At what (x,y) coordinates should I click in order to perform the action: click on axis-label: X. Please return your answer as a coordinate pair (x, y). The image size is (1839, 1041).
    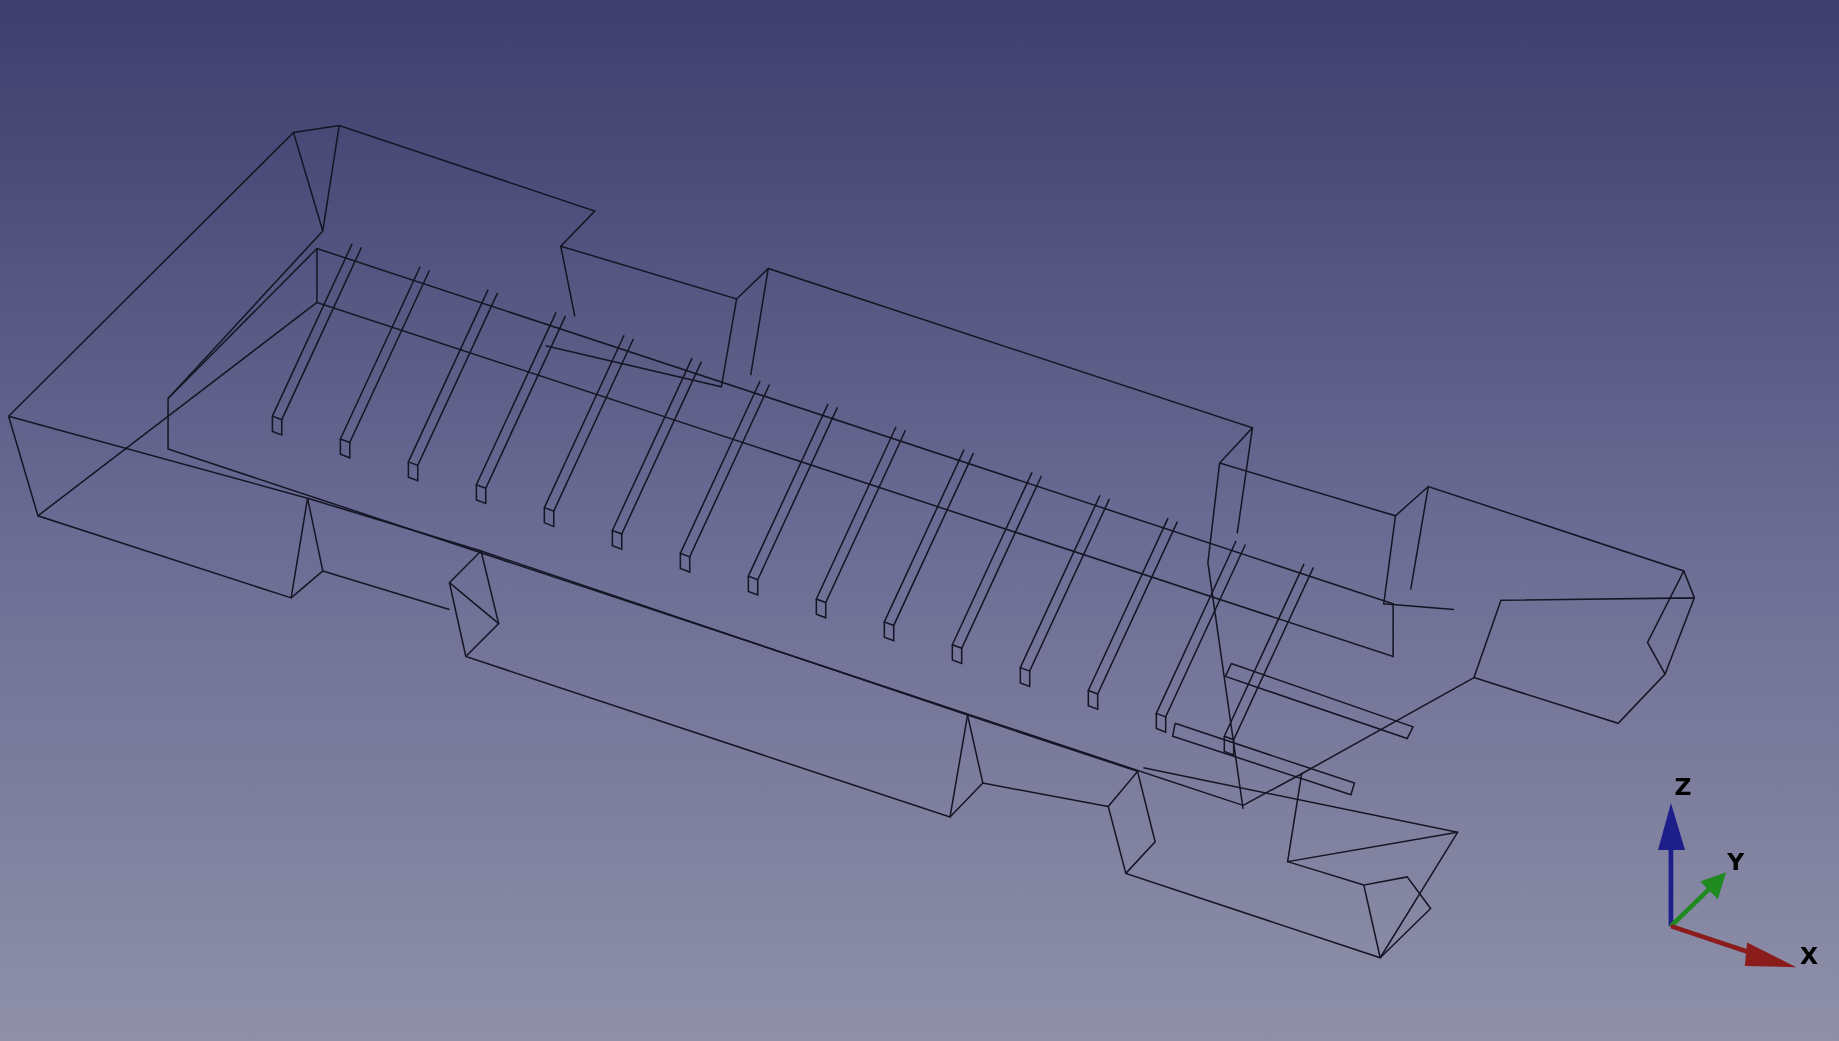
    Looking at the image, I should click on (1808, 955).